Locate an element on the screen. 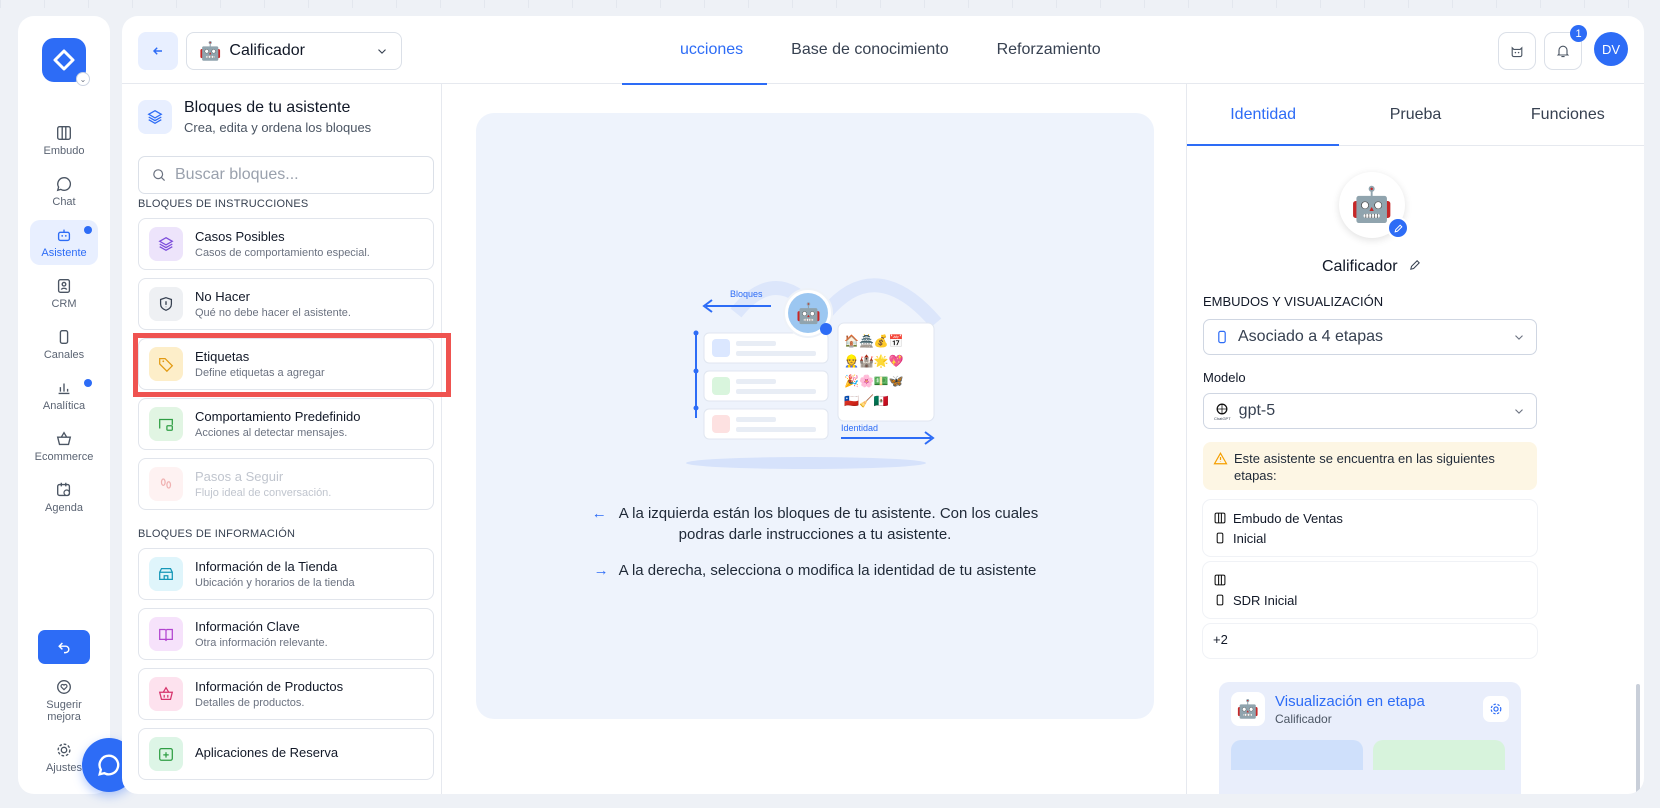  nav-item-canales: Canales is located at coordinates (64, 344).